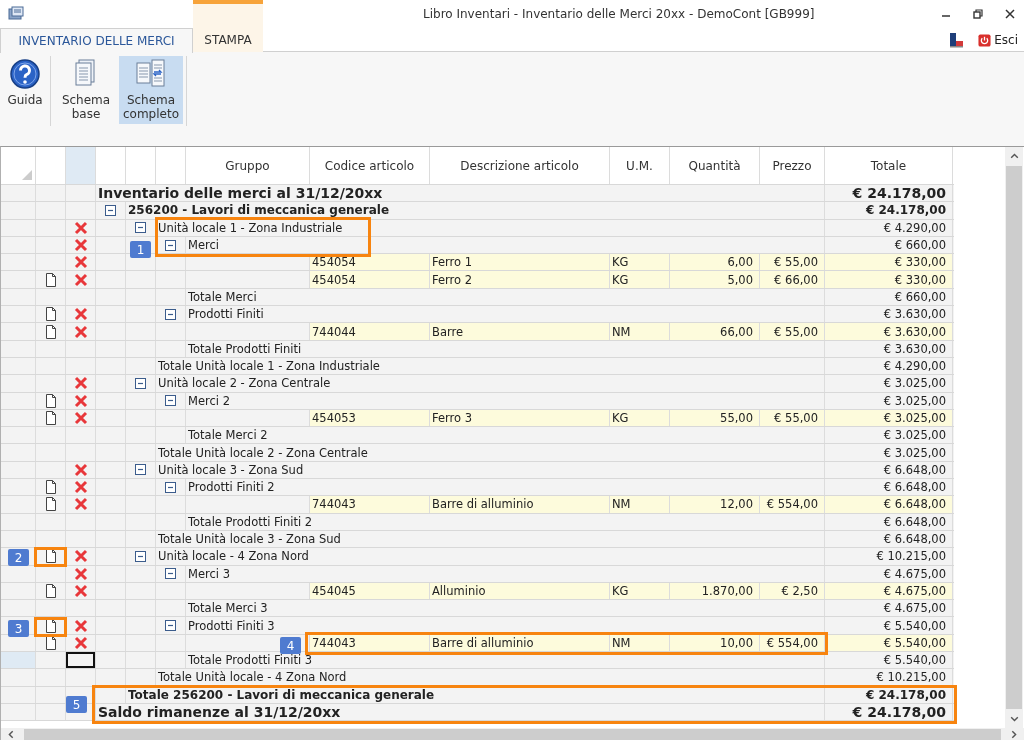 This screenshot has height=740, width=1024. What do you see at coordinates (889, 504) in the screenshot?
I see `table-cell: € 6.648,00` at bounding box center [889, 504].